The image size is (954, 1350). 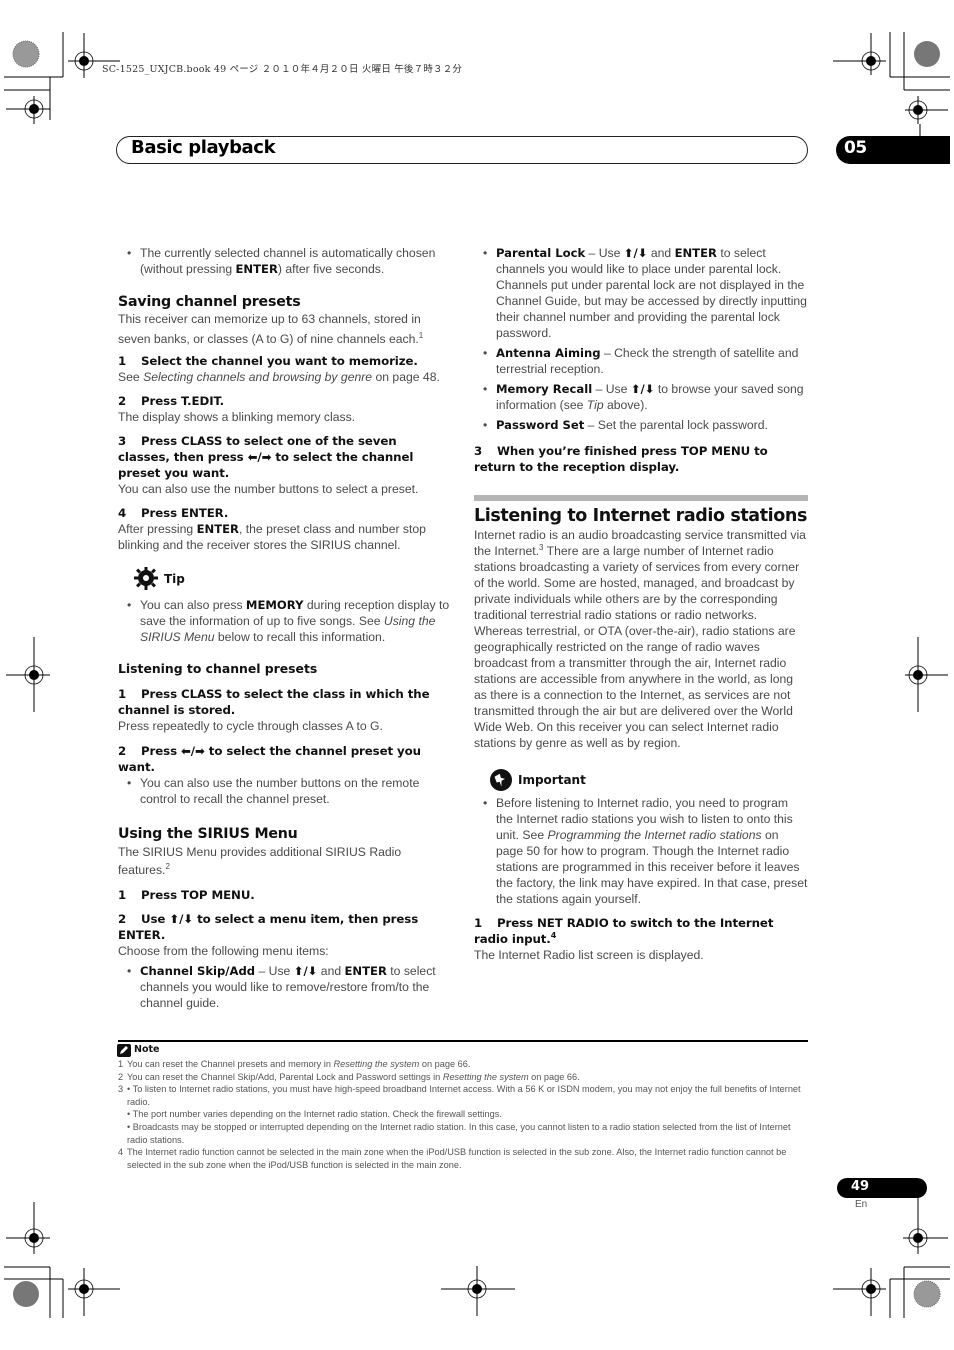 I want to click on footnote-rule, so click(x=463, y=1041).